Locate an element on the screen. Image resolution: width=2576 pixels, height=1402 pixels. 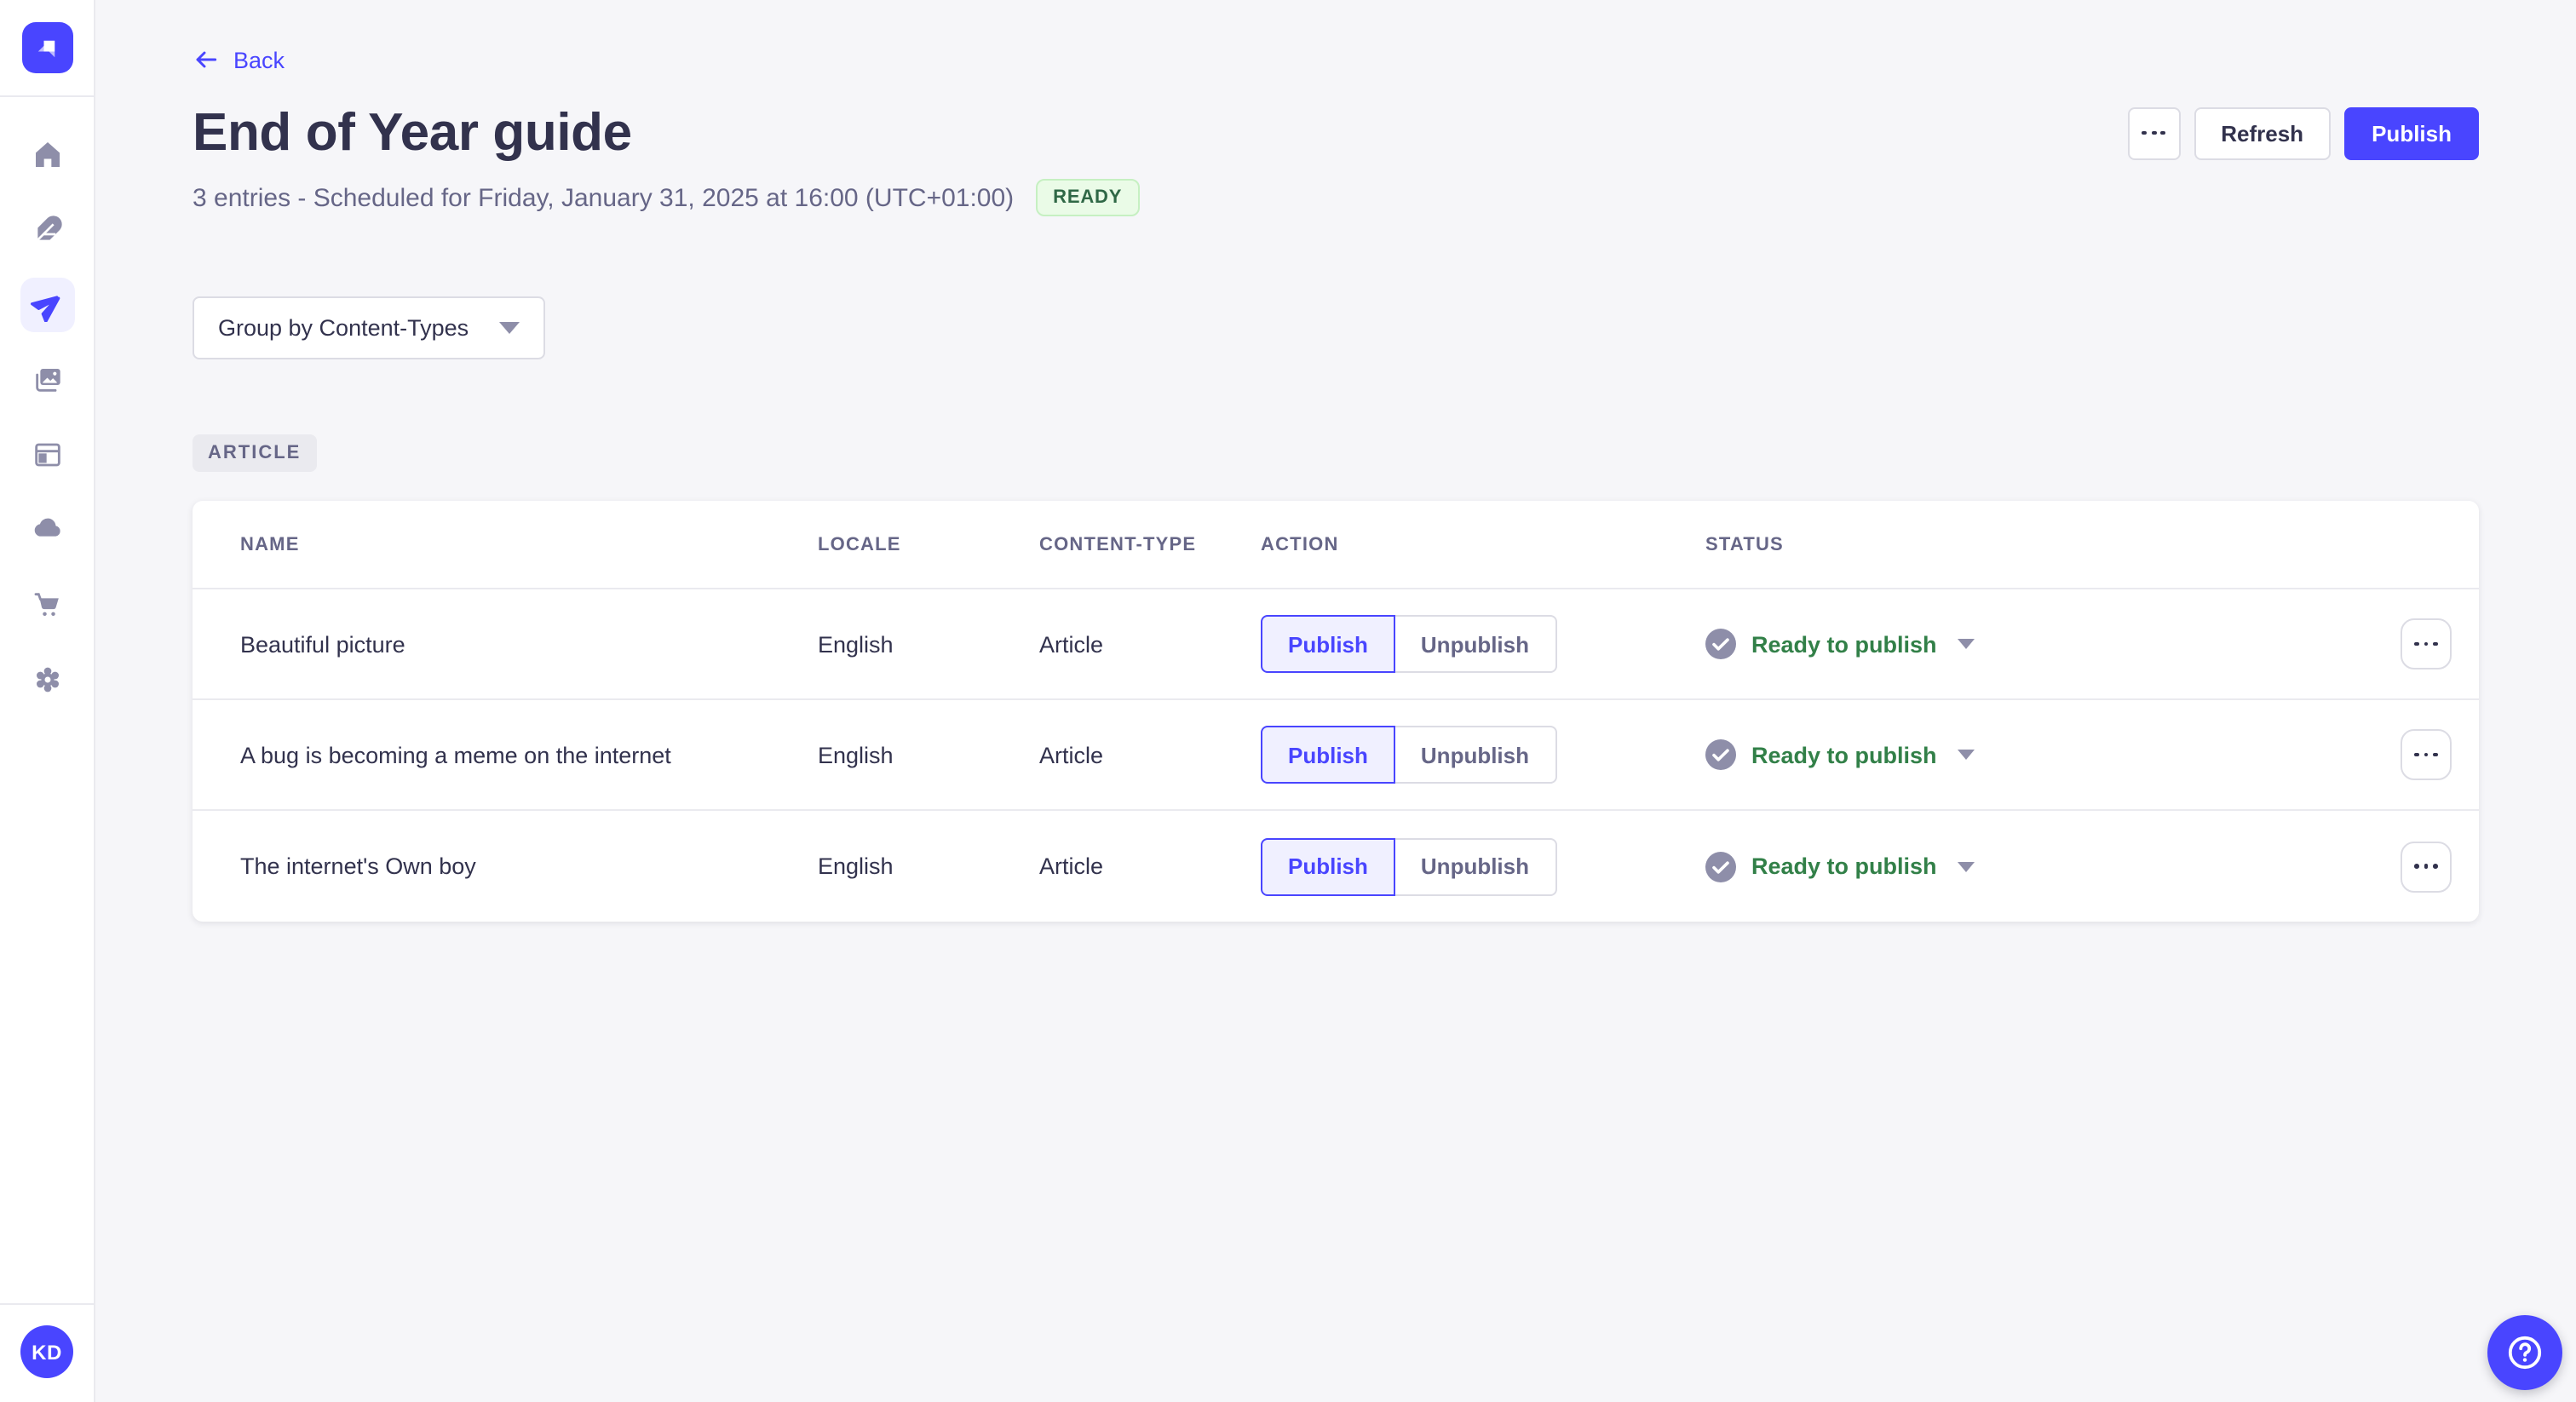
sidebar-item-media-library is located at coordinates (47, 380).